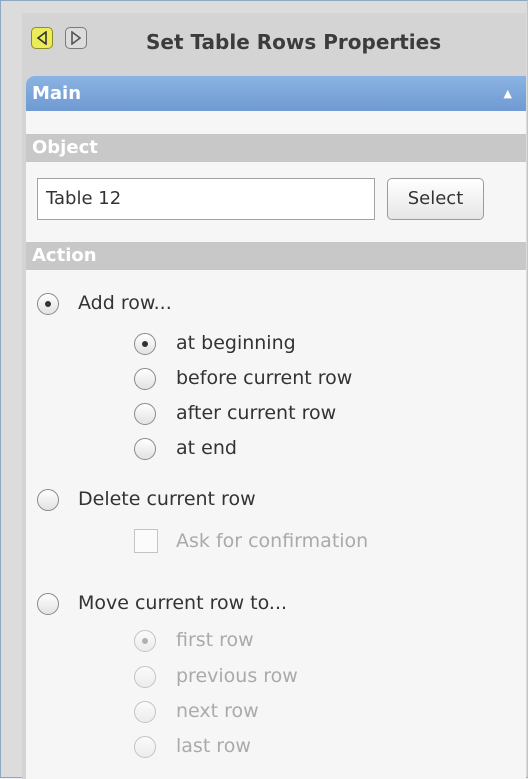 Image resolution: width=528 pixels, height=779 pixels. Describe the element at coordinates (48, 604) in the screenshot. I see `move-row-radio` at that location.